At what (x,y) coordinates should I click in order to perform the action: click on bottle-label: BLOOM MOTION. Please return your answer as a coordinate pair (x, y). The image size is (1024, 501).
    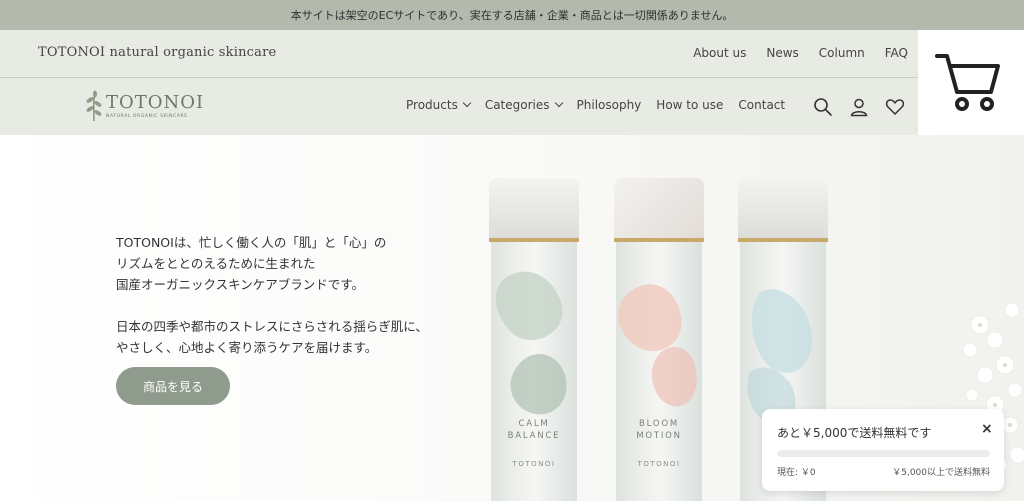
    Looking at the image, I should click on (659, 430).